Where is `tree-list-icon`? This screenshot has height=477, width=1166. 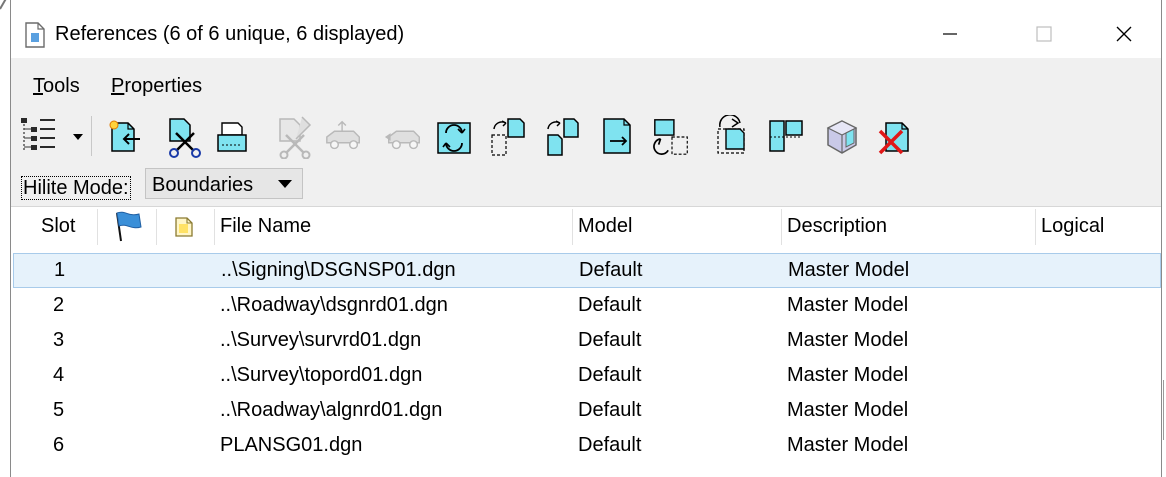
tree-list-icon is located at coordinates (53, 137).